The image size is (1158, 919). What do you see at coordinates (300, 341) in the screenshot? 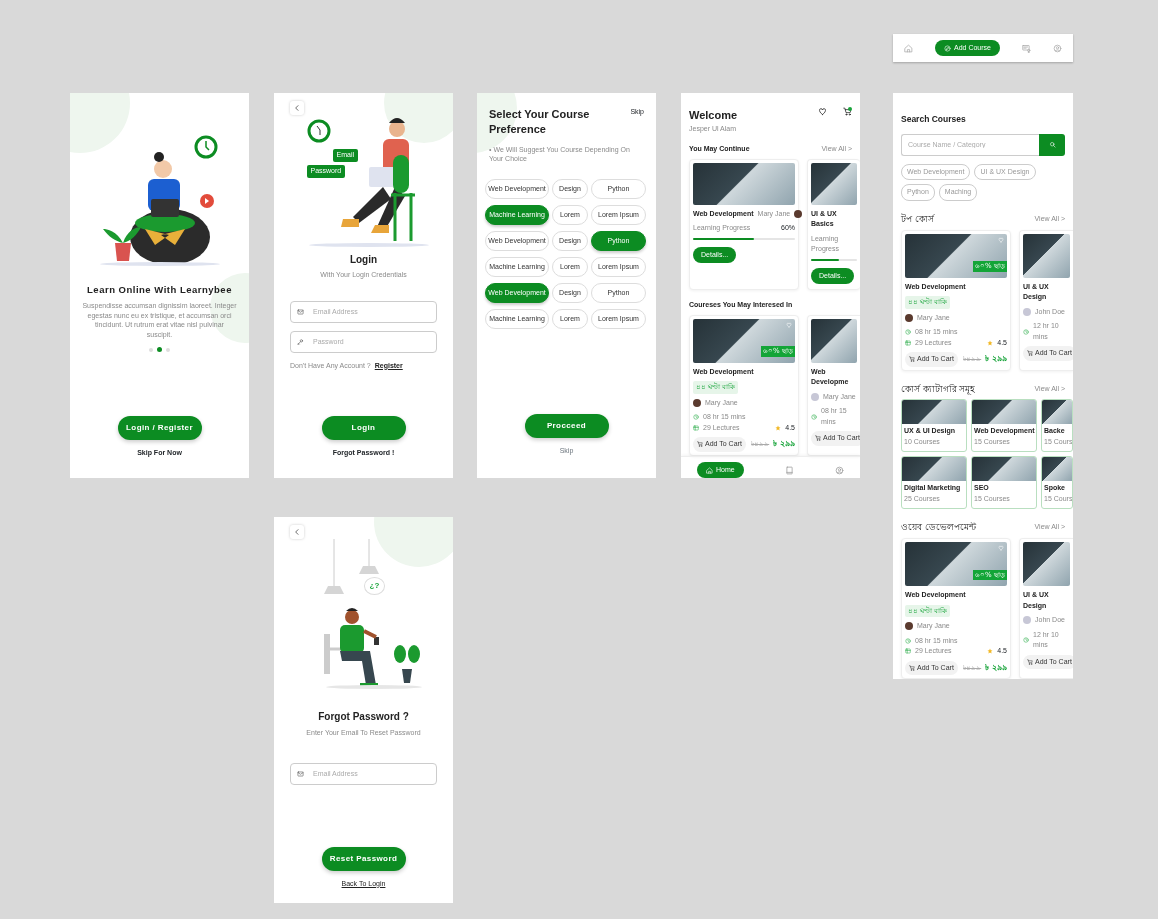
I see `key-icon` at bounding box center [300, 341].